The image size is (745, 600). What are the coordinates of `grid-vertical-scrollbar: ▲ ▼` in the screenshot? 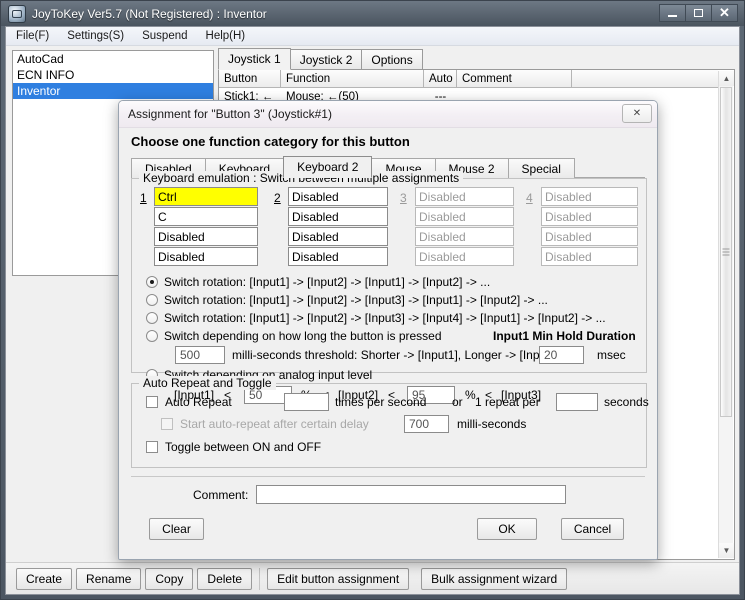 It's located at (726, 314).